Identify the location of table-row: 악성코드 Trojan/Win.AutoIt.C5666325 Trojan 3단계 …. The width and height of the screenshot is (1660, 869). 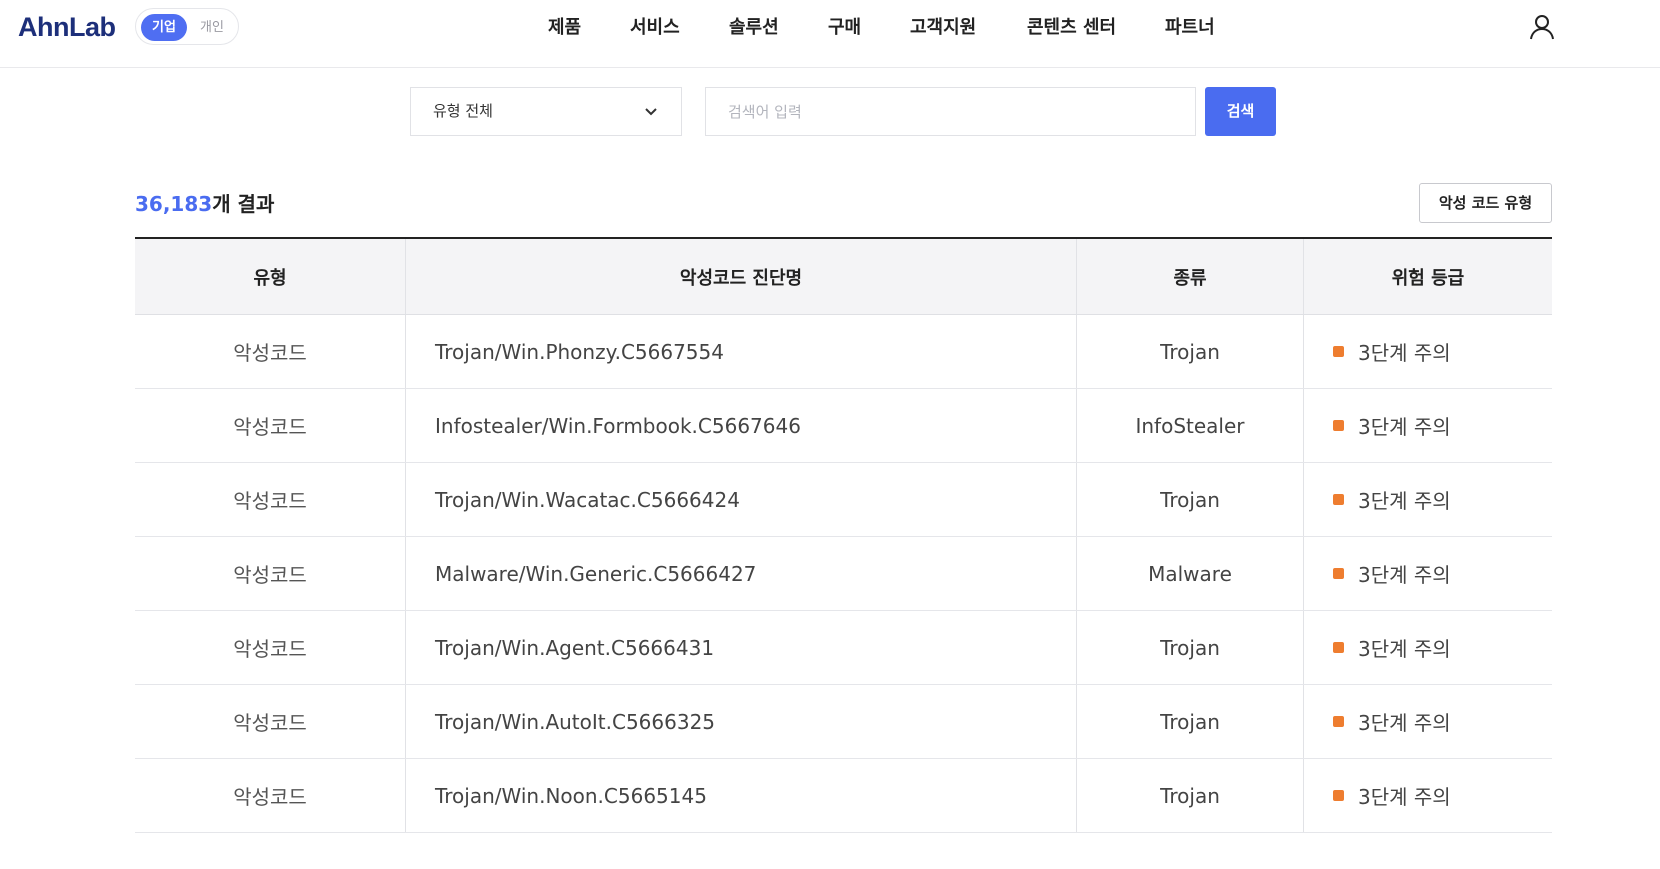
(843, 722).